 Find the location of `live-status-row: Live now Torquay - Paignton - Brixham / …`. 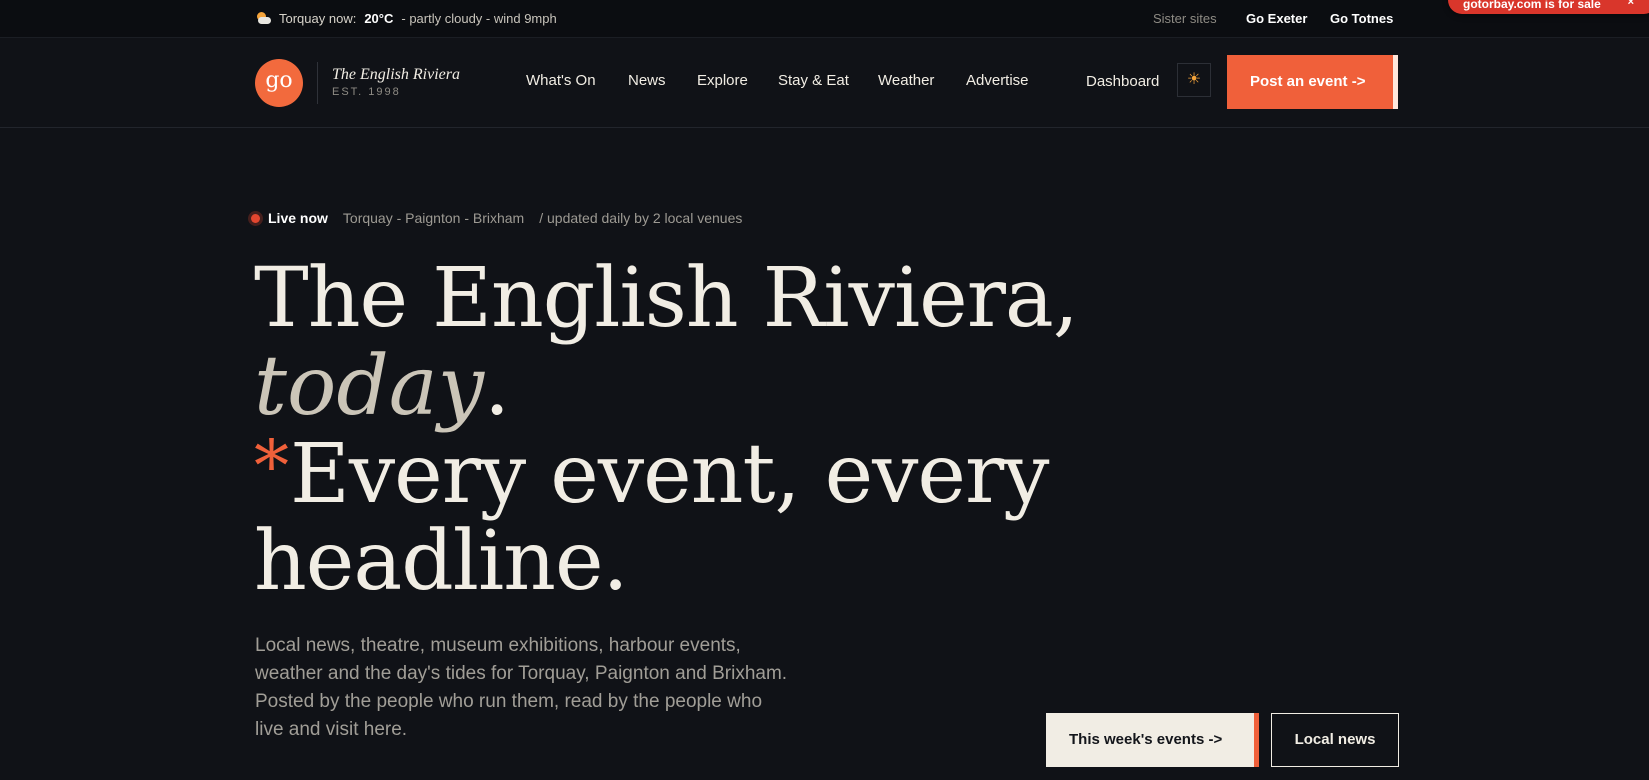

live-status-row: Live now Torquay - Paignton - Brixham / … is located at coordinates (496, 218).